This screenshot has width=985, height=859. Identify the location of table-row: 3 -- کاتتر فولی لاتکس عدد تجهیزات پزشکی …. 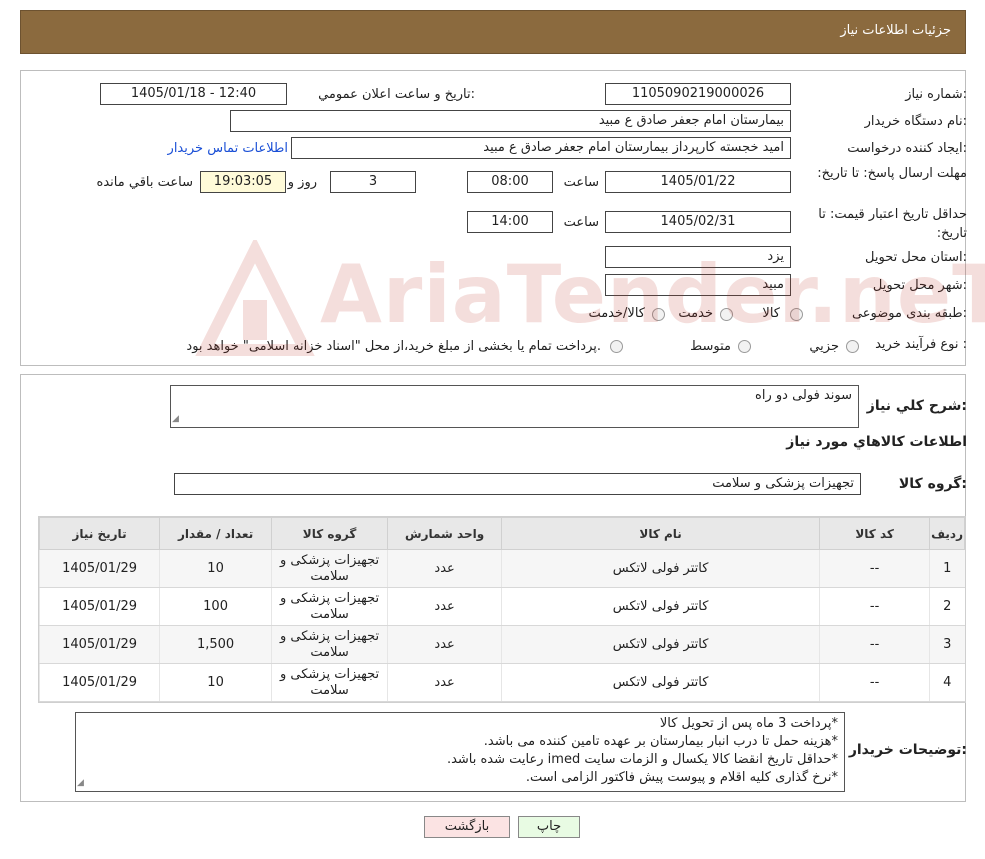
(501, 644).